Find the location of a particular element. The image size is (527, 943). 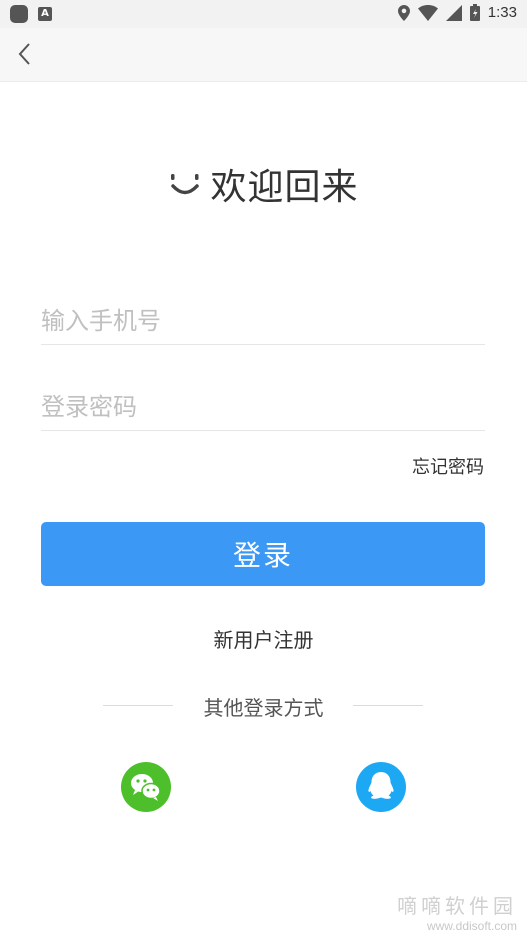

other-login-divider: 其他登录方式 is located at coordinates (263, 705).